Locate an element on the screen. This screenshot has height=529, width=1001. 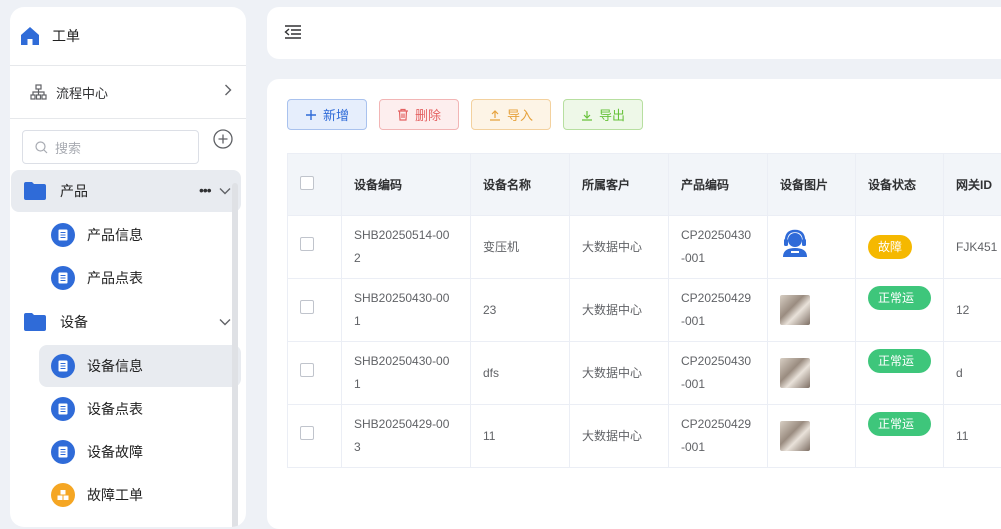
sidebar-group-devices: 设备 is located at coordinates (126, 322).